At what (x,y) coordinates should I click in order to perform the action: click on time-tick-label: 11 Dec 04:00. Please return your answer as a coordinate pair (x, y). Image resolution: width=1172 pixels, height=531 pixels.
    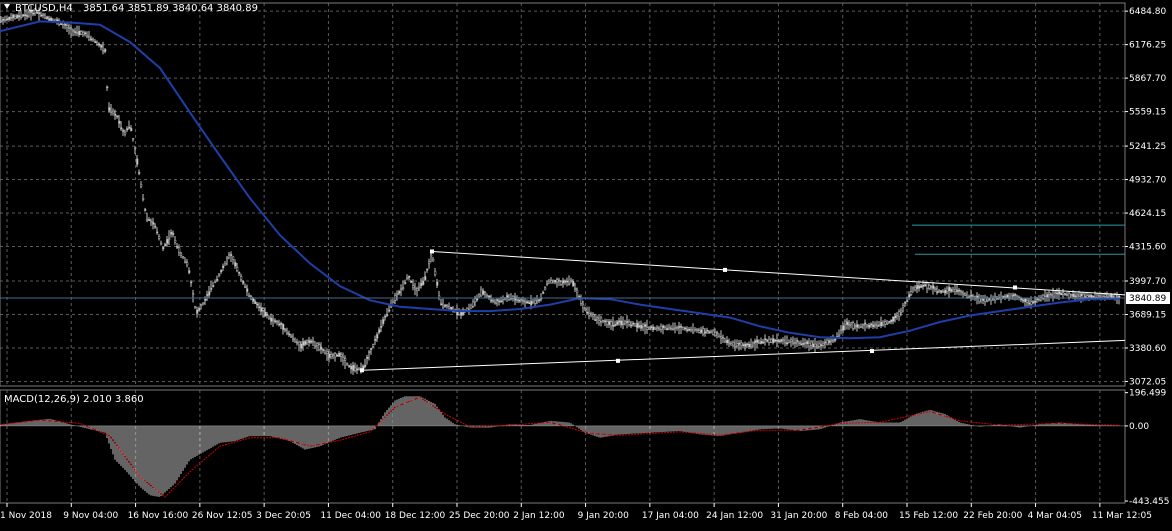
    Looking at the image, I should click on (350, 516).